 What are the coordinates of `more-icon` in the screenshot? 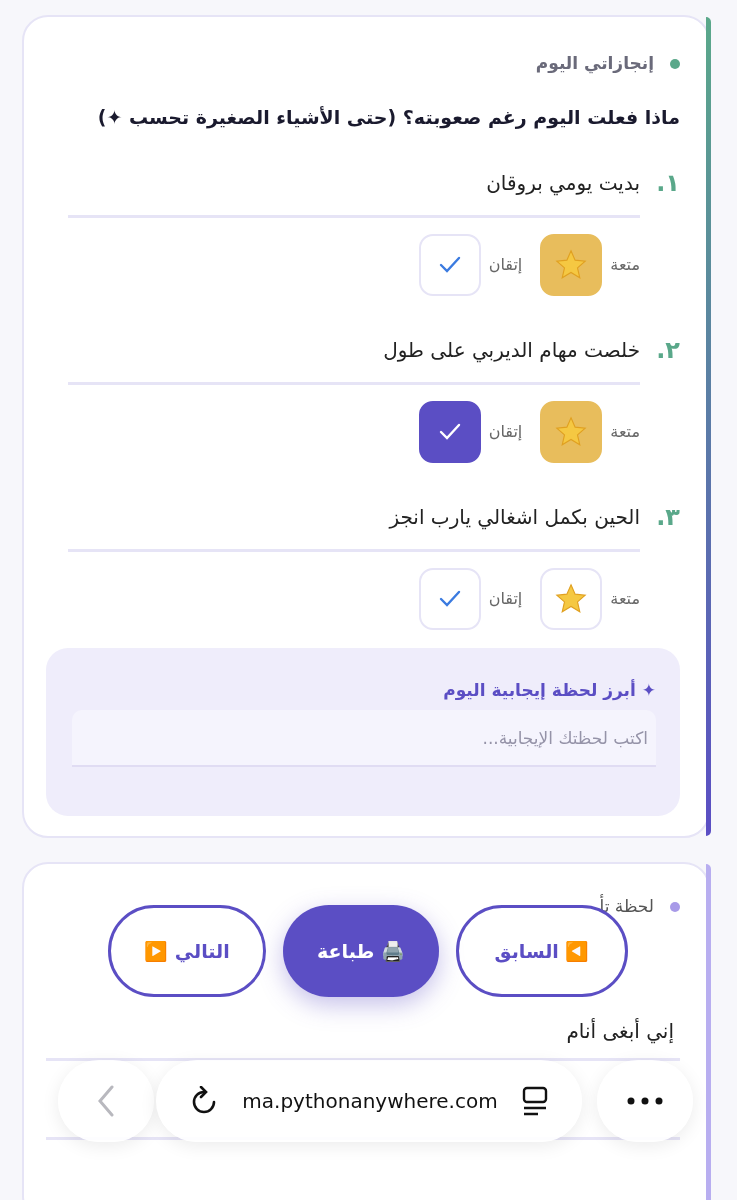 It's located at (645, 1101).